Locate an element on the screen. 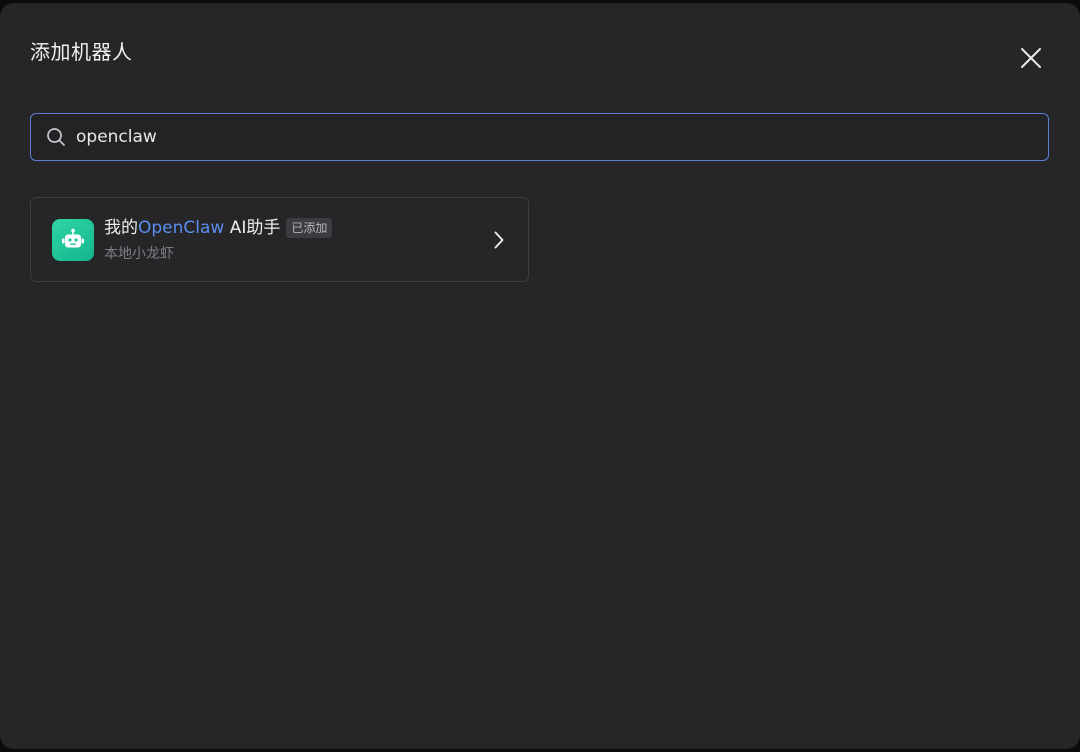 This screenshot has width=1080, height=752. result-title: 我的 OpenClaw AI助手 已添加 is located at coordinates (218, 228).